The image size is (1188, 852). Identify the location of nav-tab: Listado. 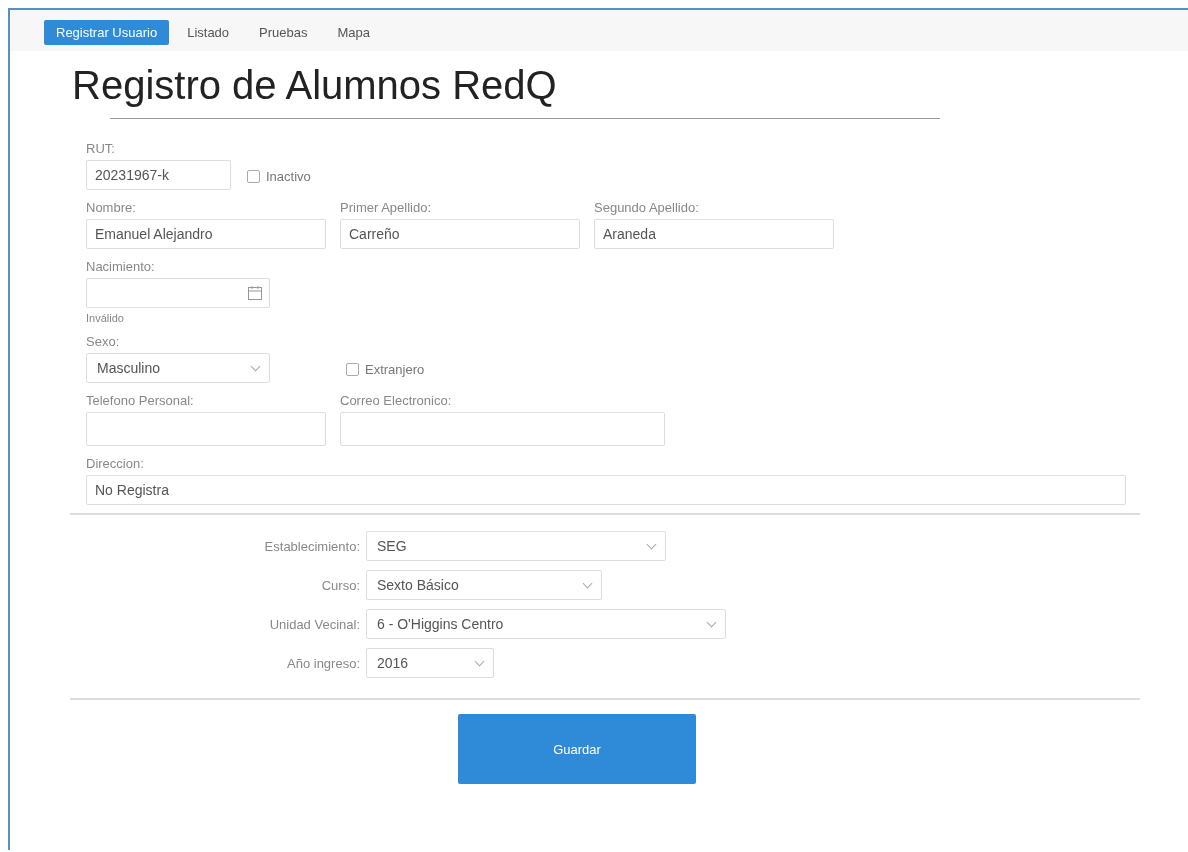
(208, 32).